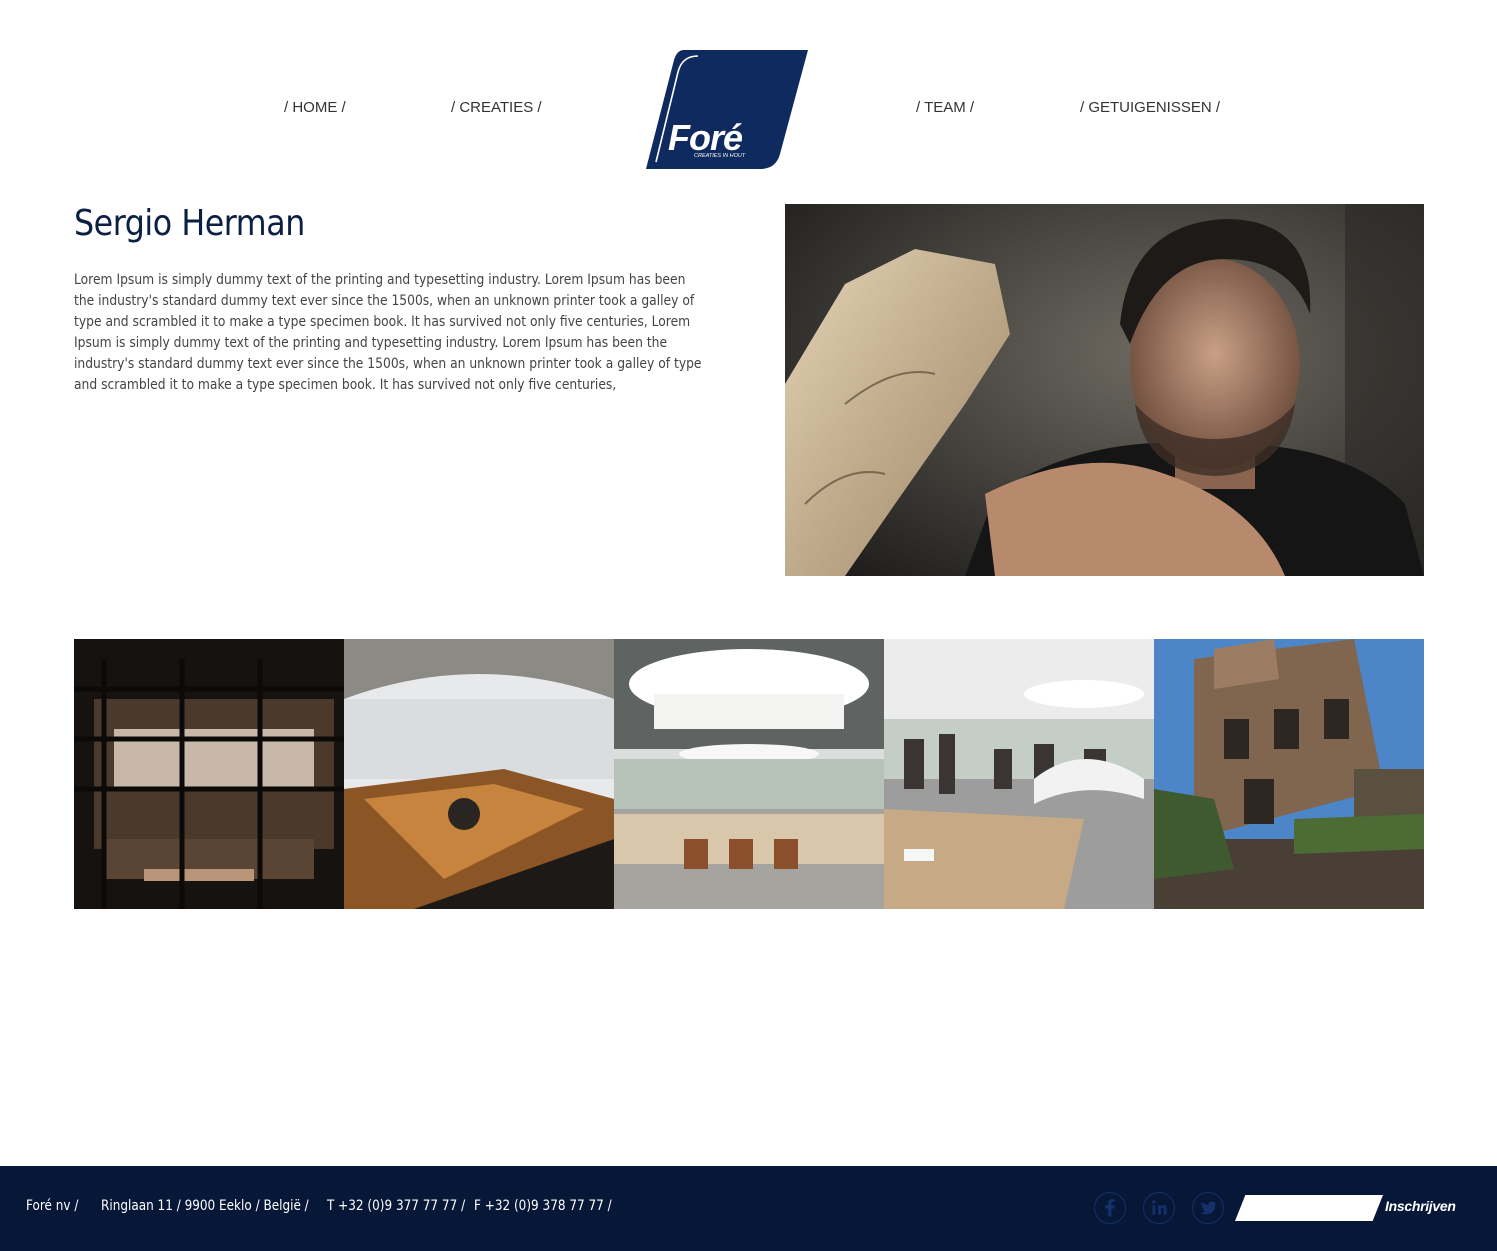 This screenshot has width=1497, height=1251. Describe the element at coordinates (1150, 107) in the screenshot. I see `nav-getuigenissen: / GETUIGENISSEN /` at that location.